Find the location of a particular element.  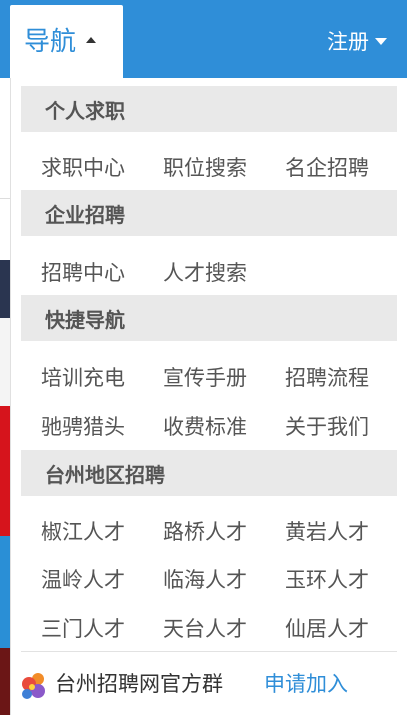

official-group-label: 台州招聘网官方群 is located at coordinates (139, 684).